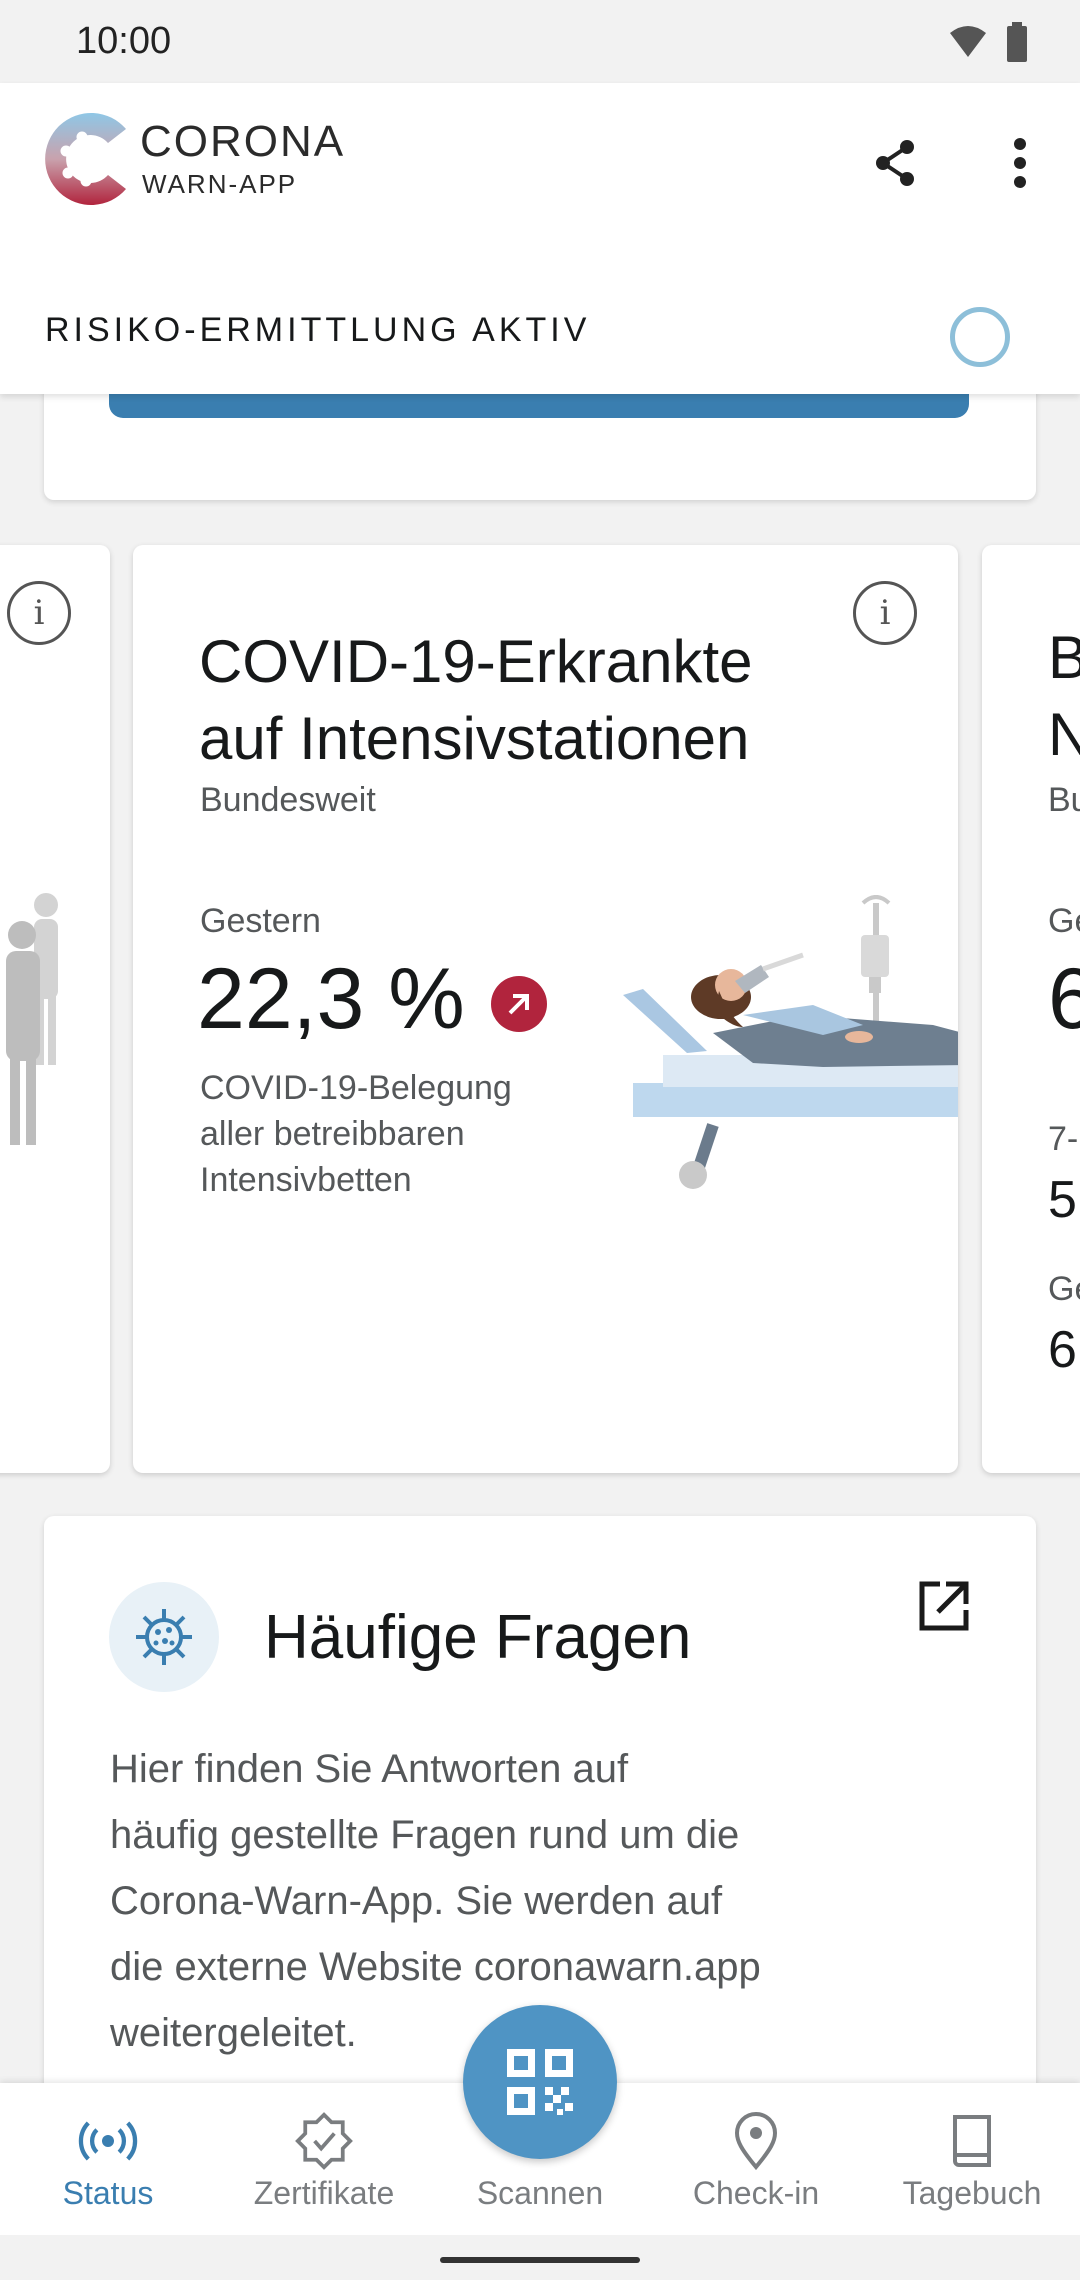 This screenshot has width=1080, height=2280. What do you see at coordinates (243, 141) in the screenshot?
I see `brand-title: CORONA` at bounding box center [243, 141].